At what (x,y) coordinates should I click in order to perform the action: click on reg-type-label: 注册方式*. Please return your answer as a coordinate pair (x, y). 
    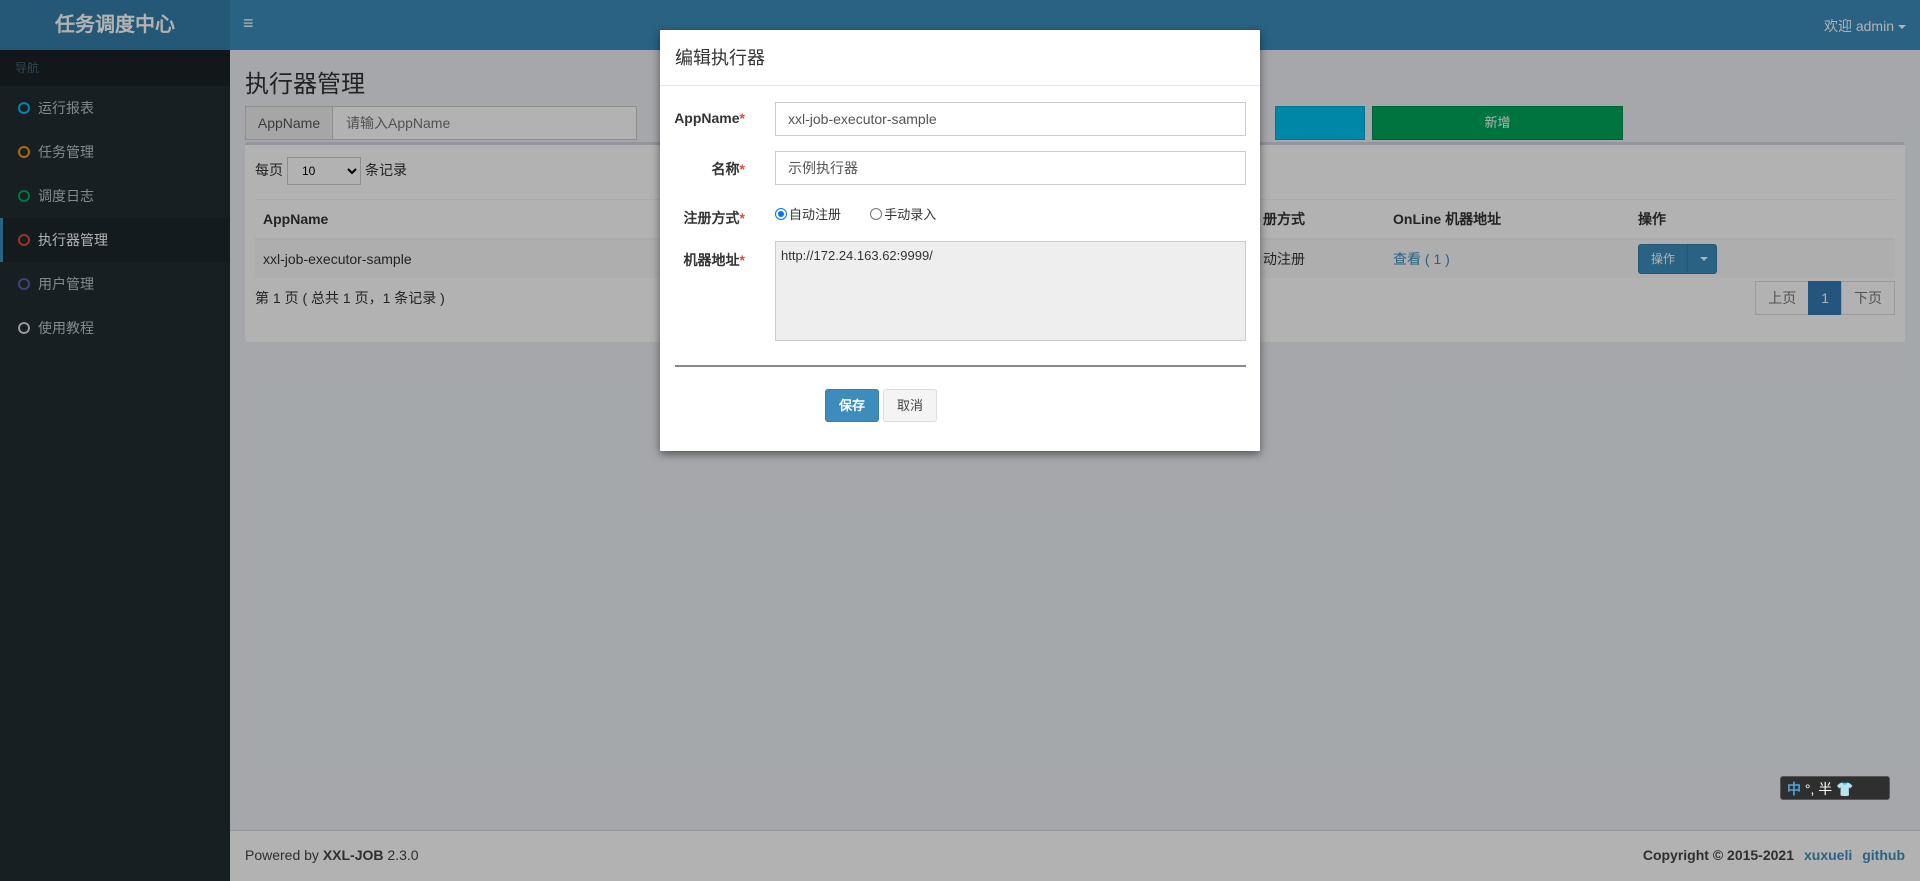
    Looking at the image, I should click on (714, 218).